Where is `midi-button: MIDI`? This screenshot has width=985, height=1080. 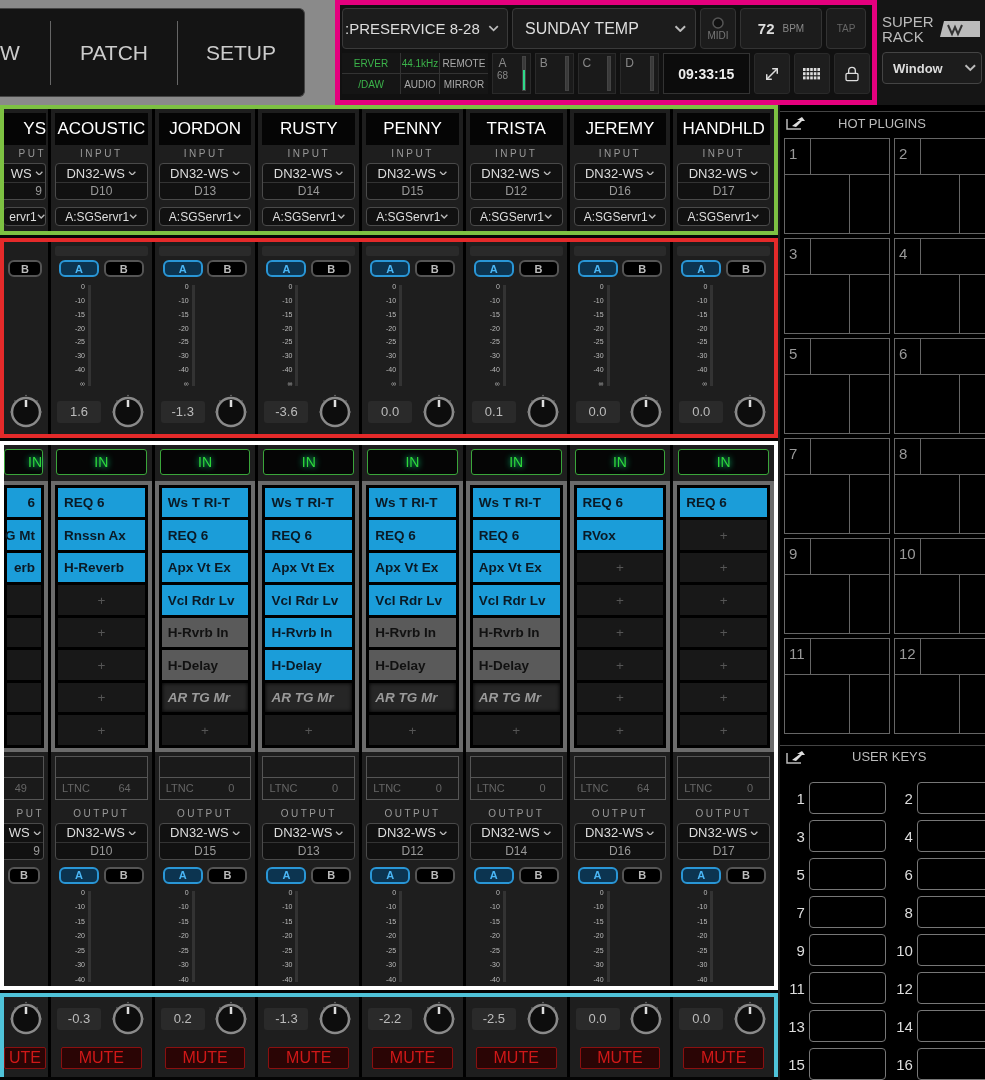
midi-button: MIDI is located at coordinates (718, 28).